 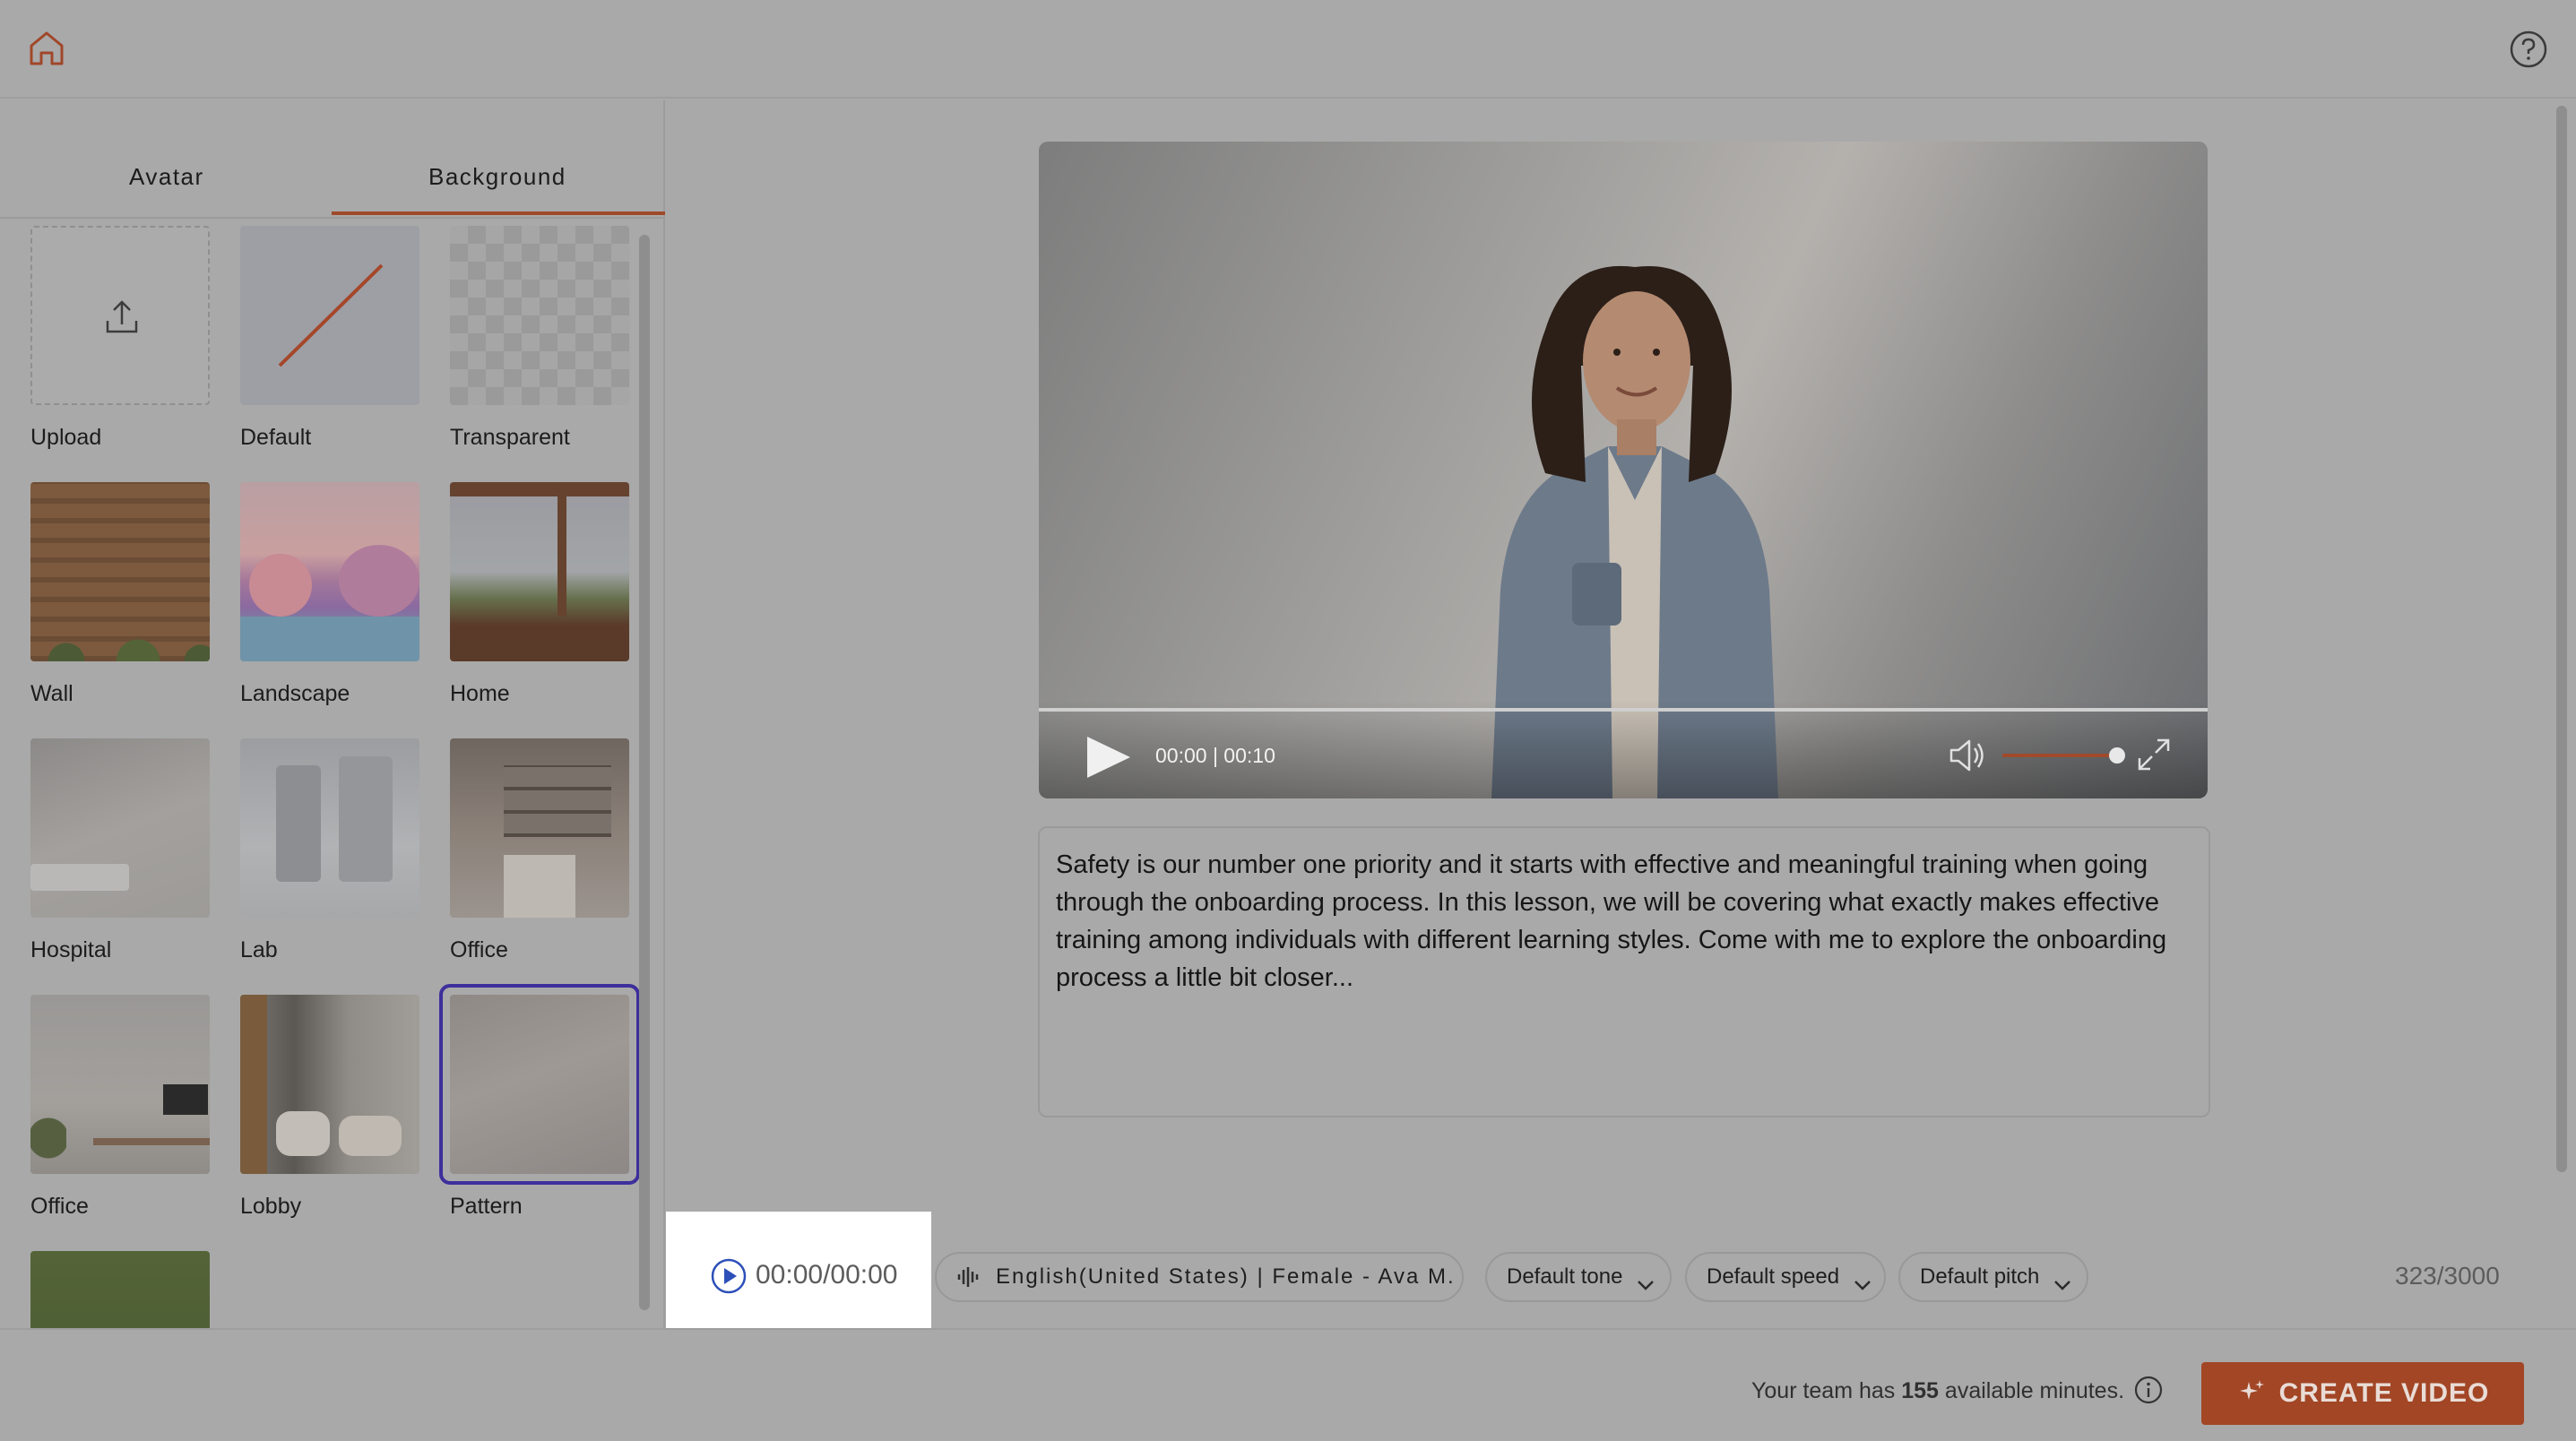 What do you see at coordinates (2154, 755) in the screenshot?
I see `fullscreen-icon` at bounding box center [2154, 755].